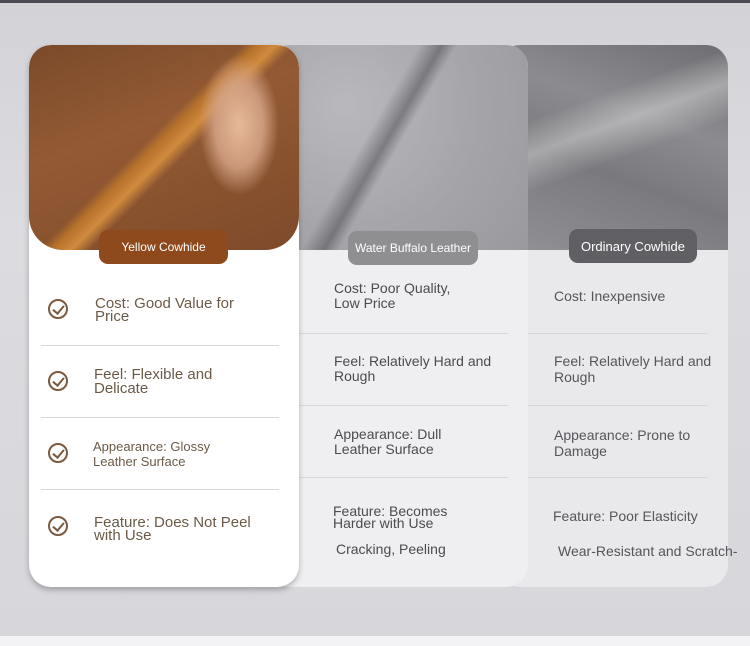 The image size is (750, 646). What do you see at coordinates (163, 247) in the screenshot?
I see `yellow-cowhide-label: Yellow Cowhide` at bounding box center [163, 247].